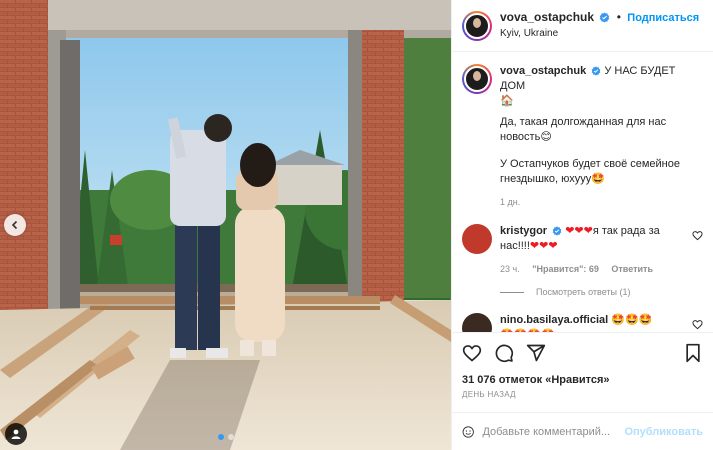 This screenshot has width=713, height=450. What do you see at coordinates (477, 25) in the screenshot?
I see `author-avatar` at bounding box center [477, 25].